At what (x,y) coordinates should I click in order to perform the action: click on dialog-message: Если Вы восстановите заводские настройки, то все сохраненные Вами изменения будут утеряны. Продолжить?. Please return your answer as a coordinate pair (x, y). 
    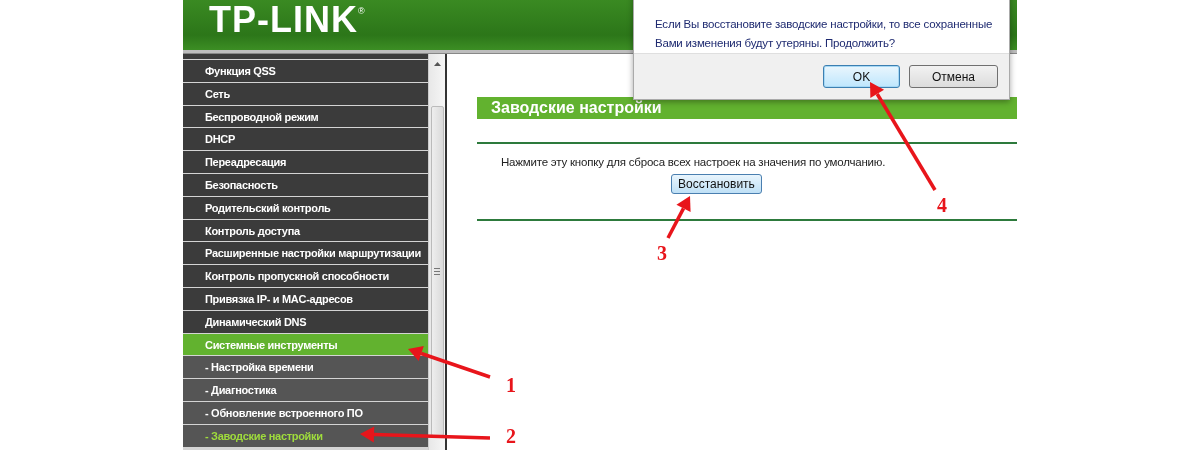
    Looking at the image, I should click on (824, 34).